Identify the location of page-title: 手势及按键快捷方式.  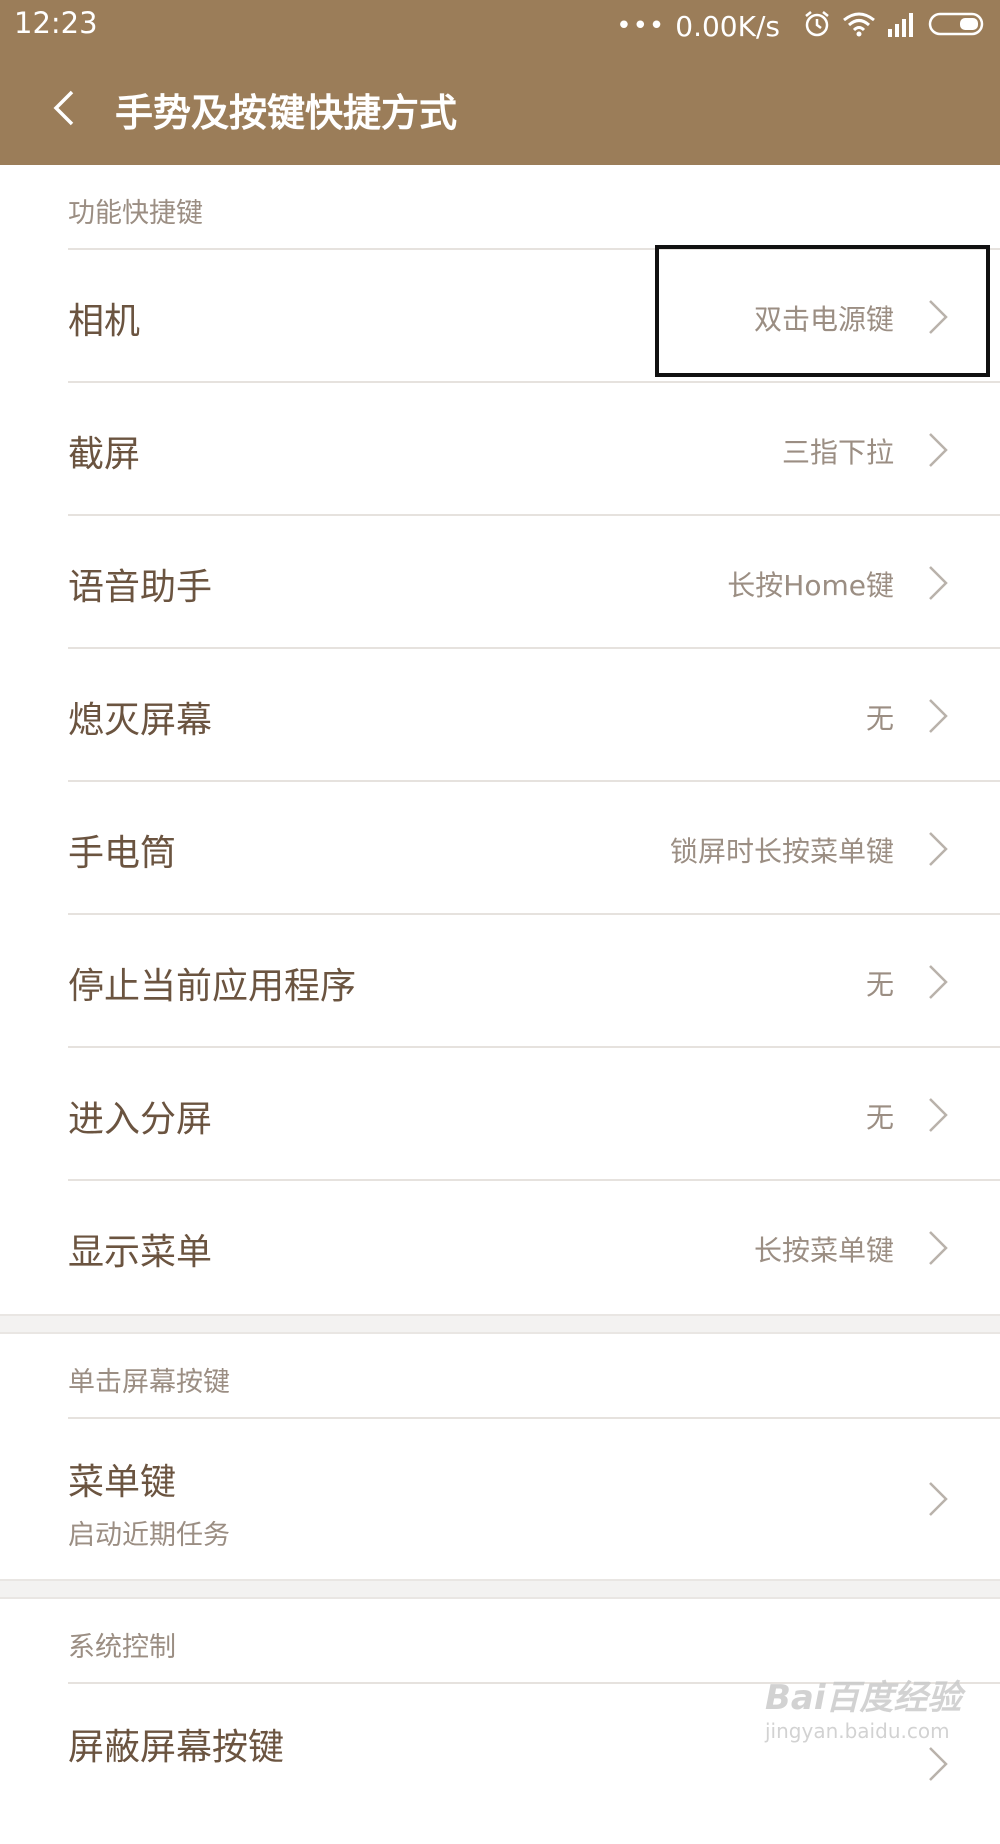
(286, 113).